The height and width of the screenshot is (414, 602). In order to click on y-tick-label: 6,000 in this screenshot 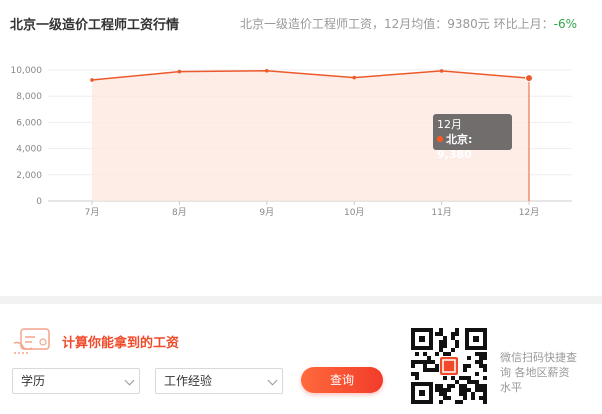, I will do `click(29, 123)`.